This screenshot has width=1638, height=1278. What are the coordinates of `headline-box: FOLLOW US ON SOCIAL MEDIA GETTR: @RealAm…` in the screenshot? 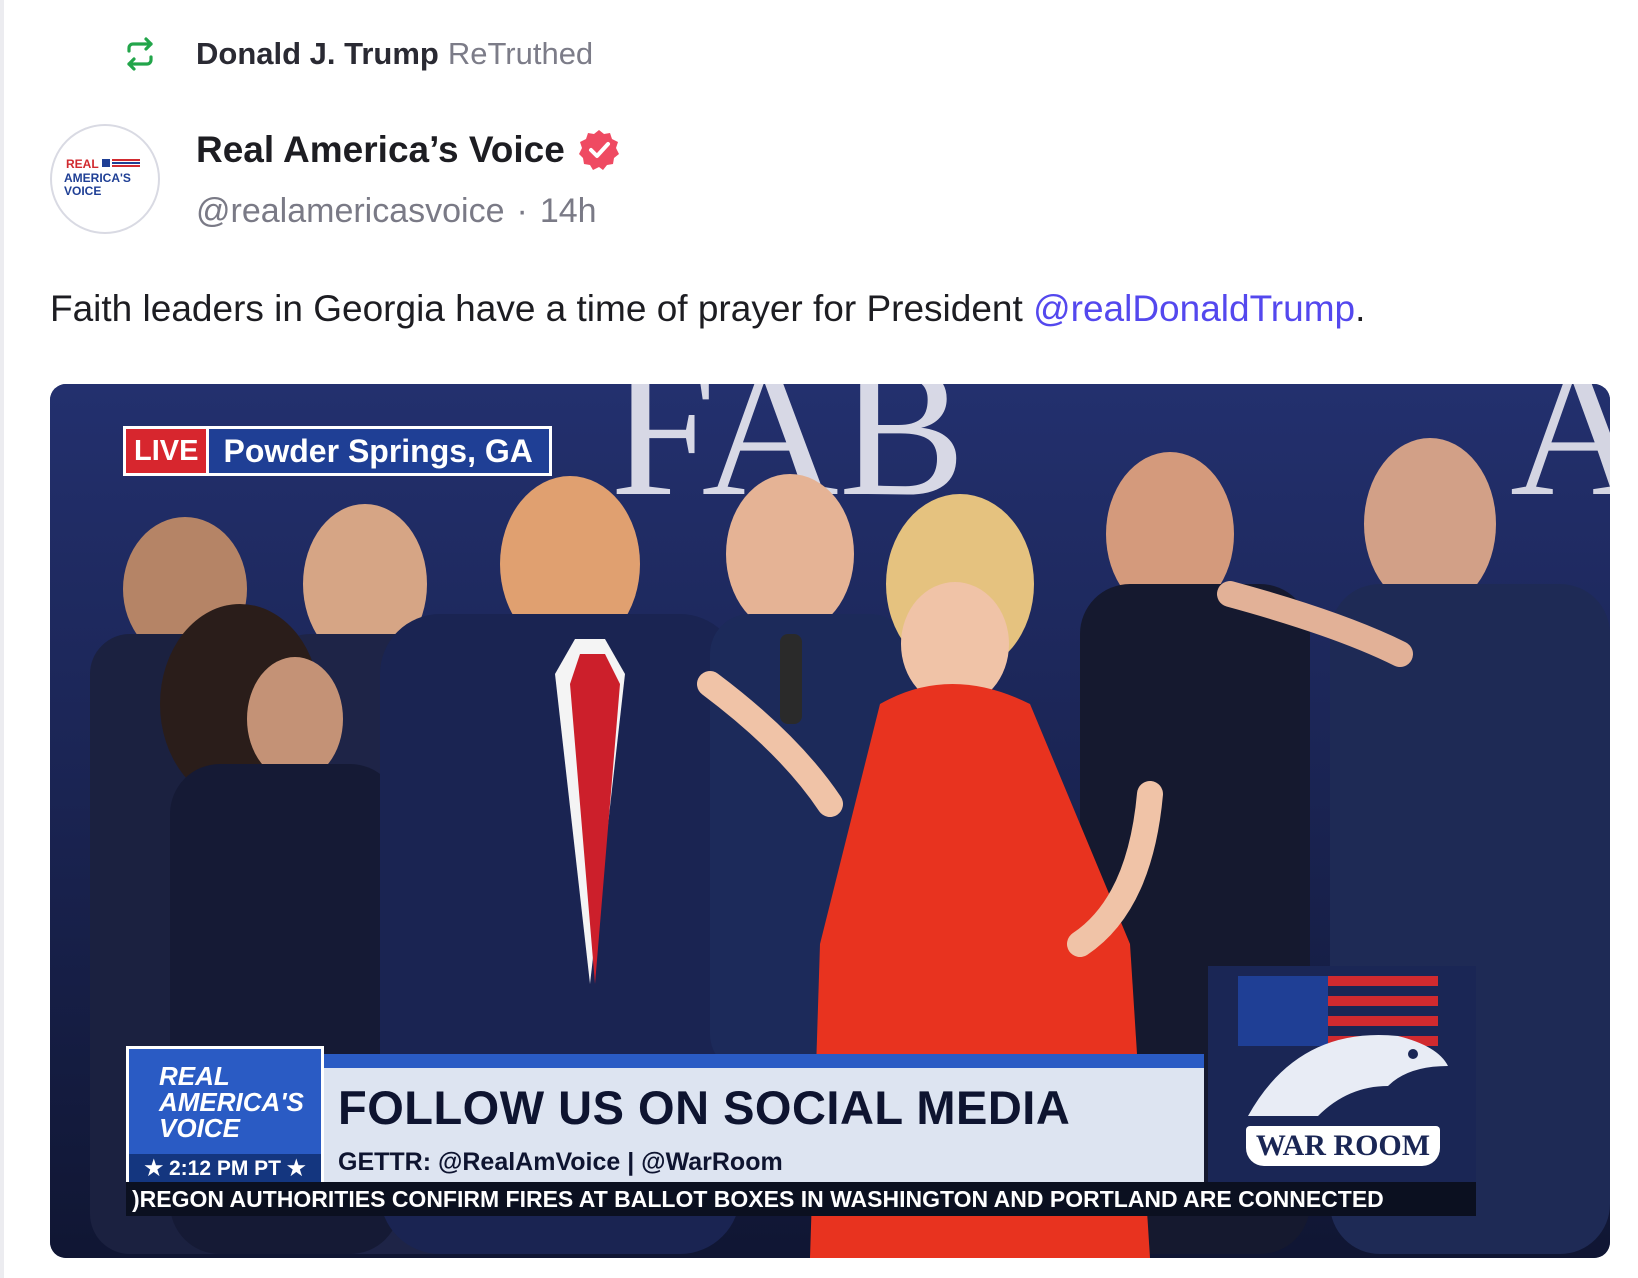 It's located at (764, 1118).